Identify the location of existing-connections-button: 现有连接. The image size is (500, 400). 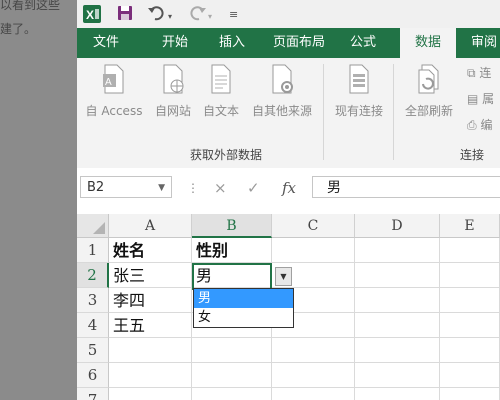
(359, 90).